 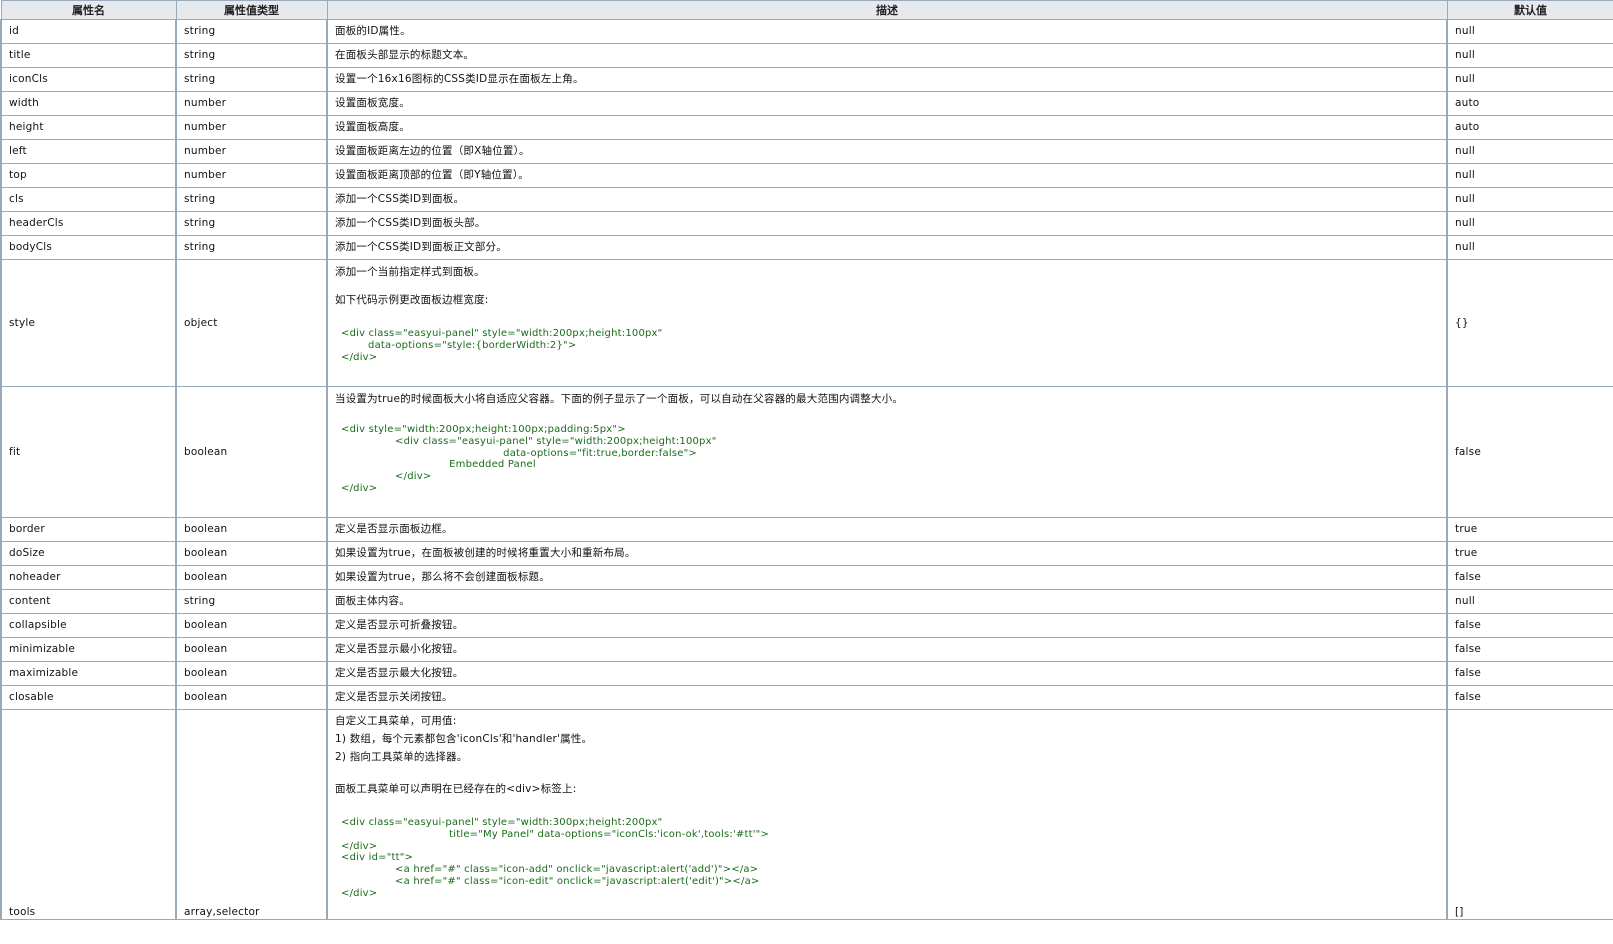 What do you see at coordinates (251, 814) in the screenshot?
I see `cell-type: array,selector` at bounding box center [251, 814].